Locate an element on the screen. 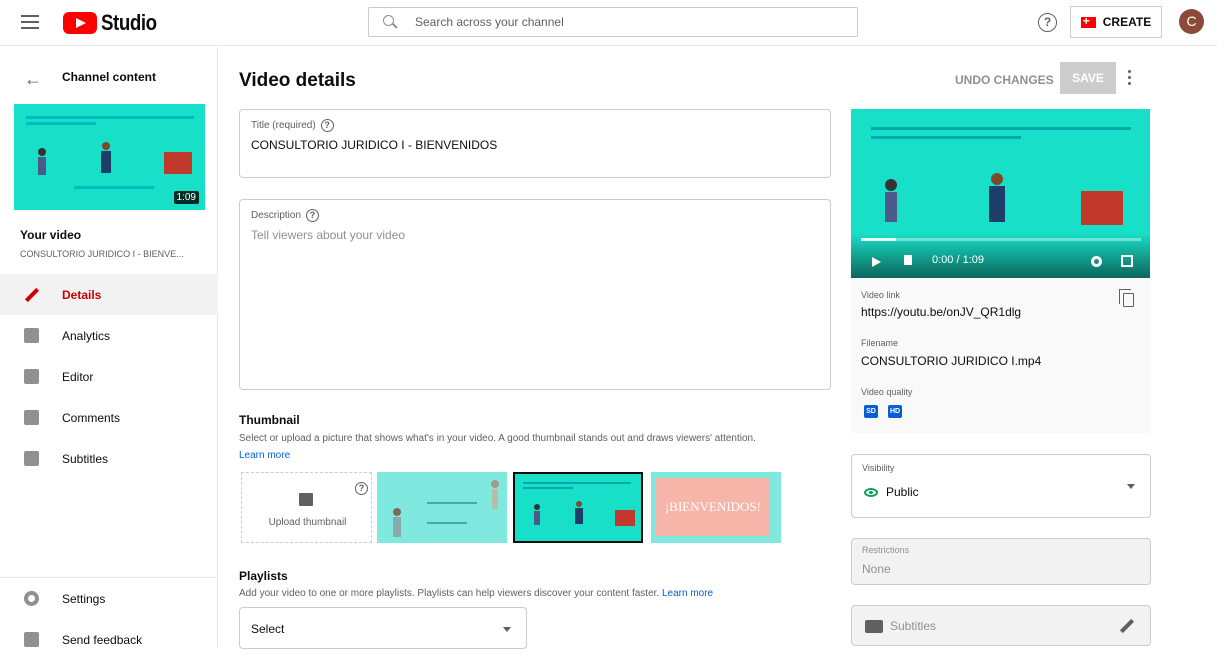  logo-text: Studio is located at coordinates (129, 22).